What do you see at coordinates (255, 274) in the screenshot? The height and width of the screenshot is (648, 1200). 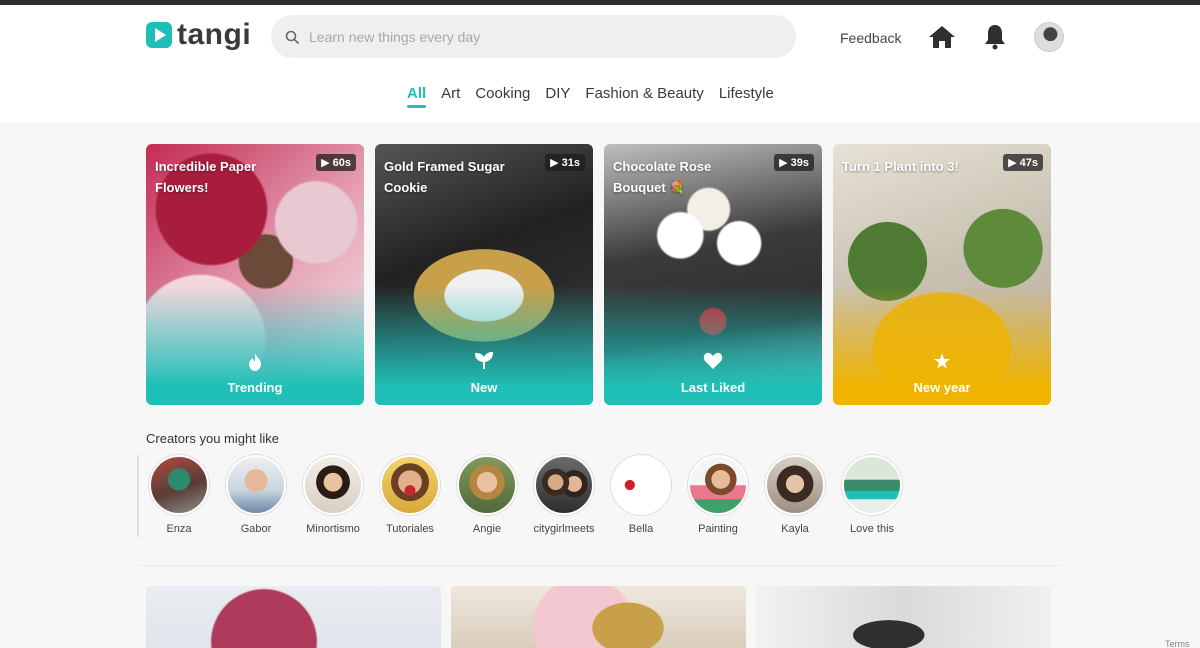 I see `video-card: Incredible Paper Flowers! ▶ 60s Trending` at bounding box center [255, 274].